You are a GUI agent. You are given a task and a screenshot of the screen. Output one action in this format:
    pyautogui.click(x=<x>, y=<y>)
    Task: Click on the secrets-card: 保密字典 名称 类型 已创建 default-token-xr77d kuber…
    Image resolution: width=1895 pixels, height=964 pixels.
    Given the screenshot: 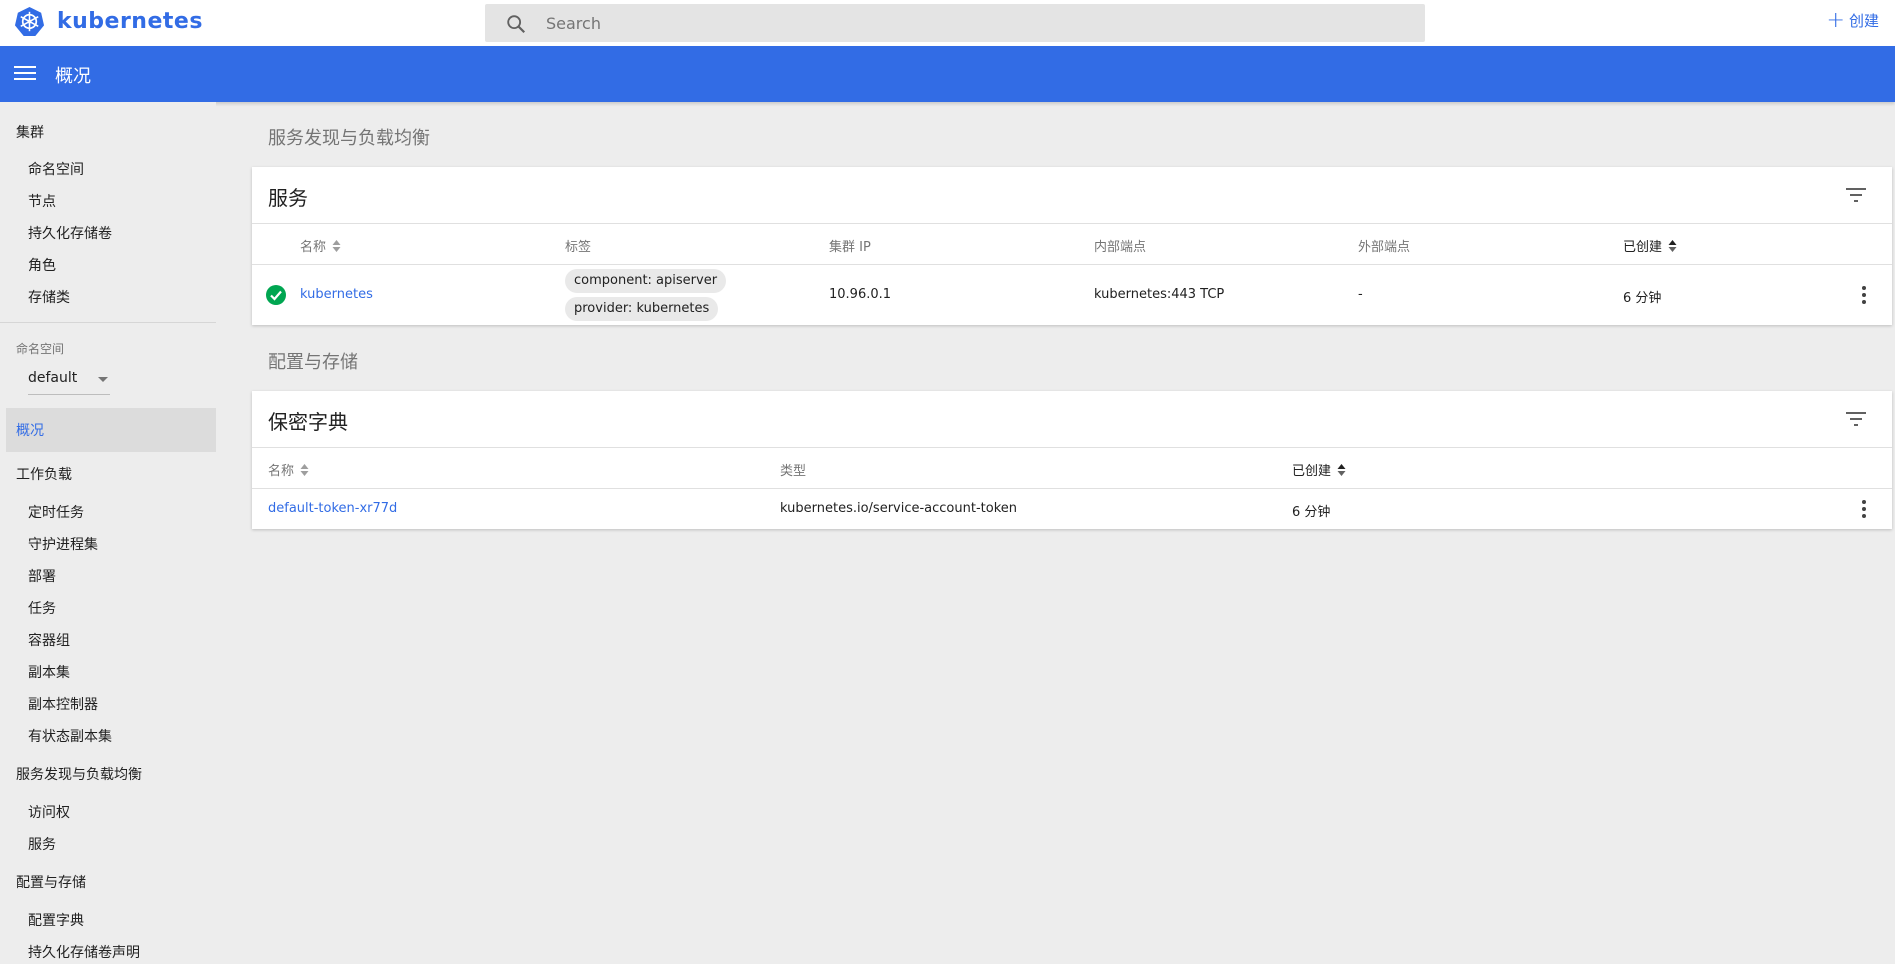 What is the action you would take?
    pyautogui.click(x=1072, y=460)
    